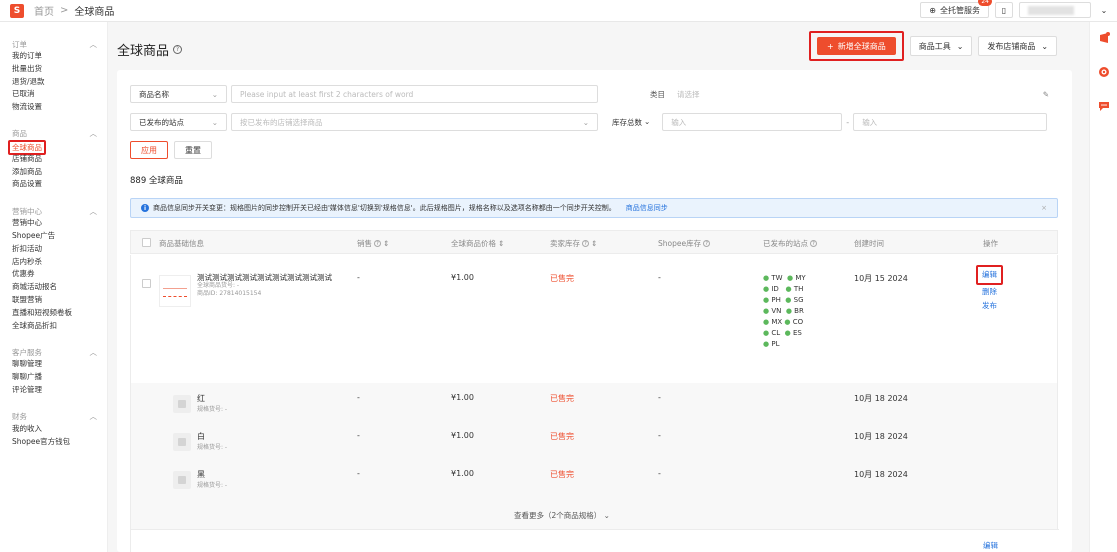  I want to click on row-checkbox, so click(146, 283).